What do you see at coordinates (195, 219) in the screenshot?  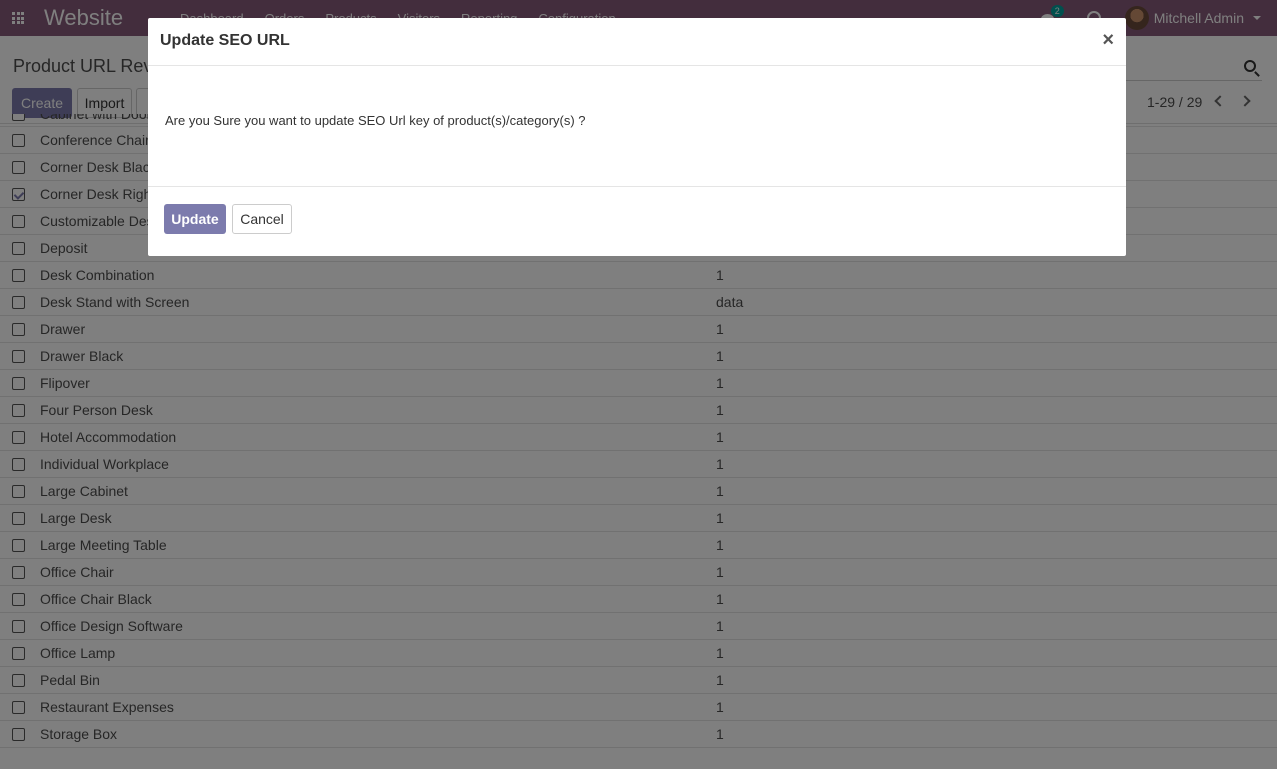 I see `update-button: Update` at bounding box center [195, 219].